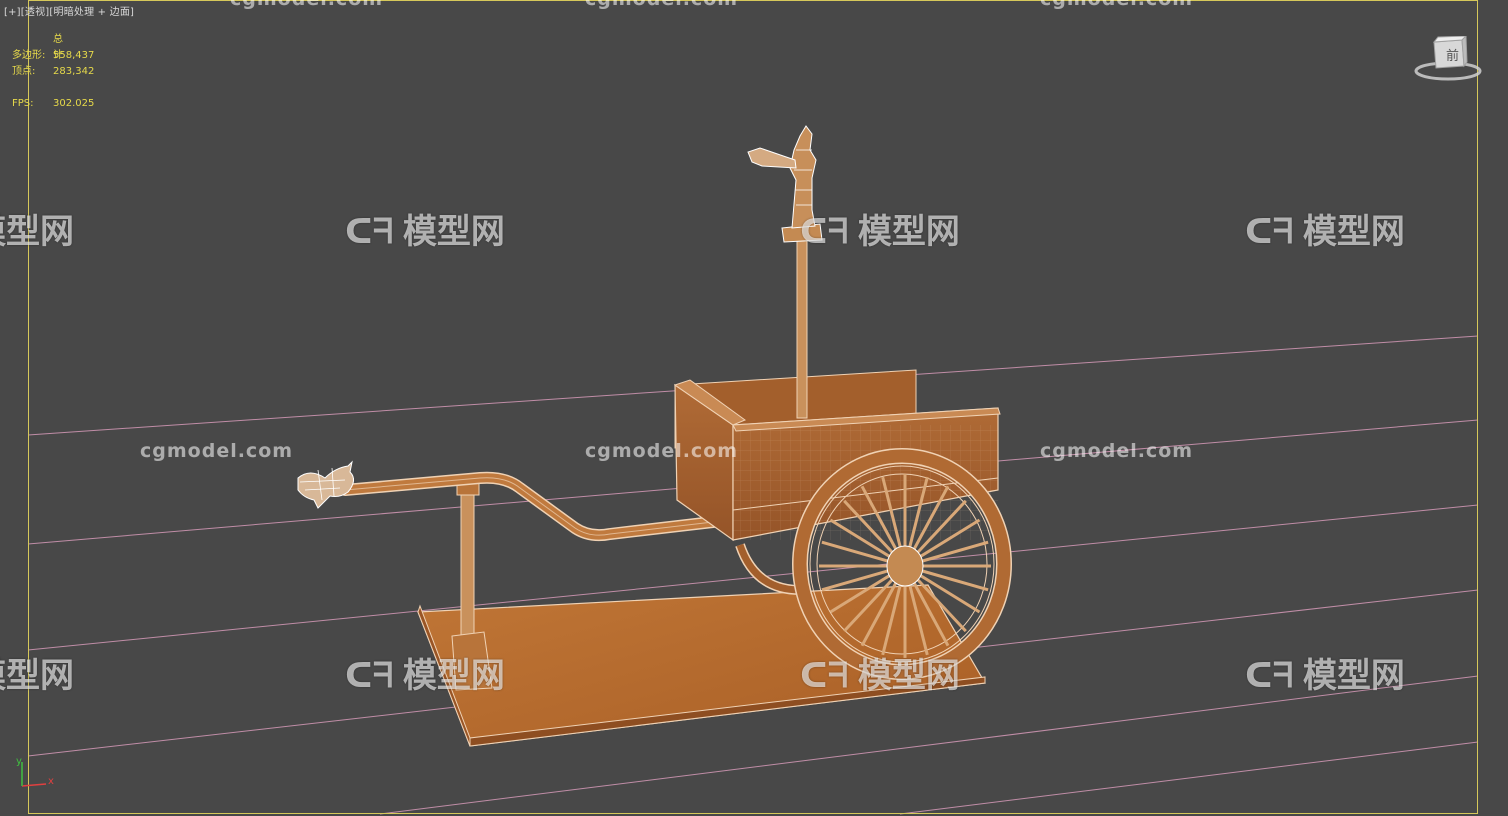 This screenshot has width=1508, height=816. I want to click on stats-value: 302.025, so click(74, 103).